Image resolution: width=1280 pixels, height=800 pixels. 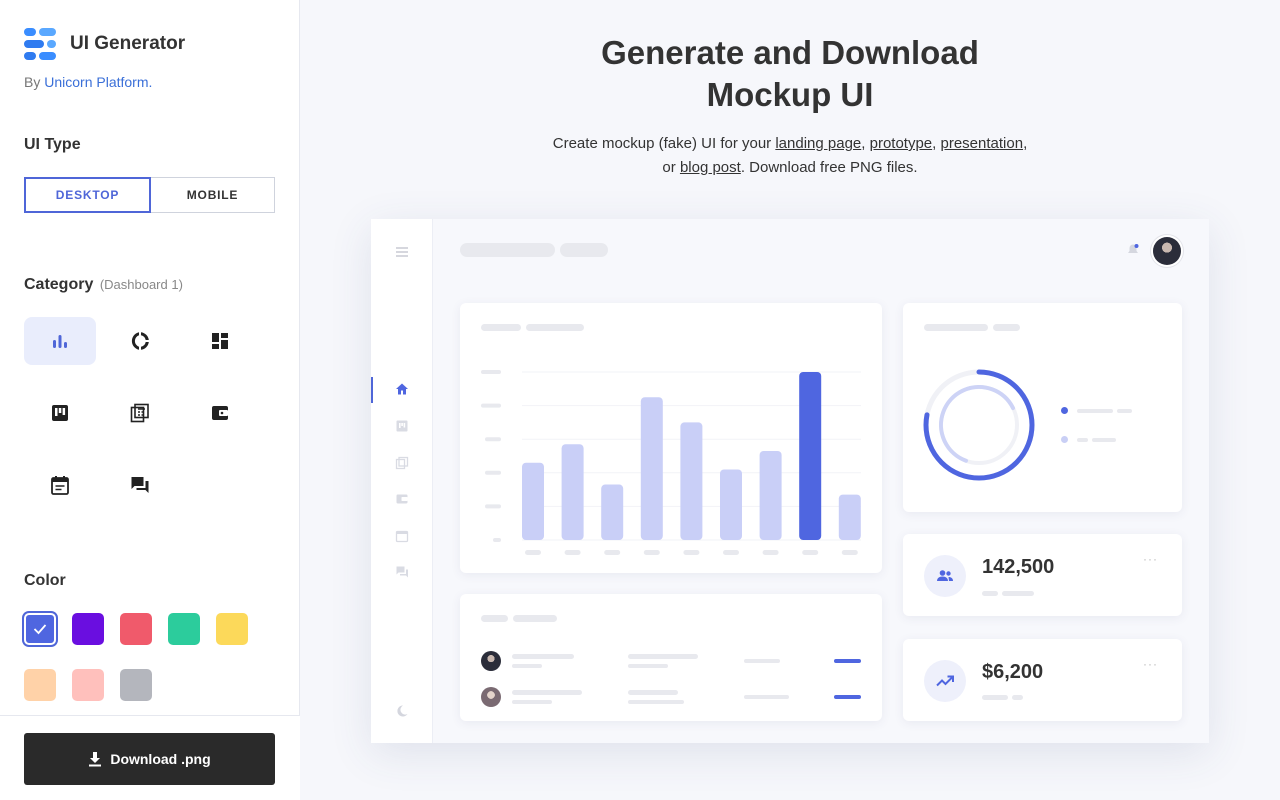 I want to click on donut-chart-card, so click(x=1042, y=407).